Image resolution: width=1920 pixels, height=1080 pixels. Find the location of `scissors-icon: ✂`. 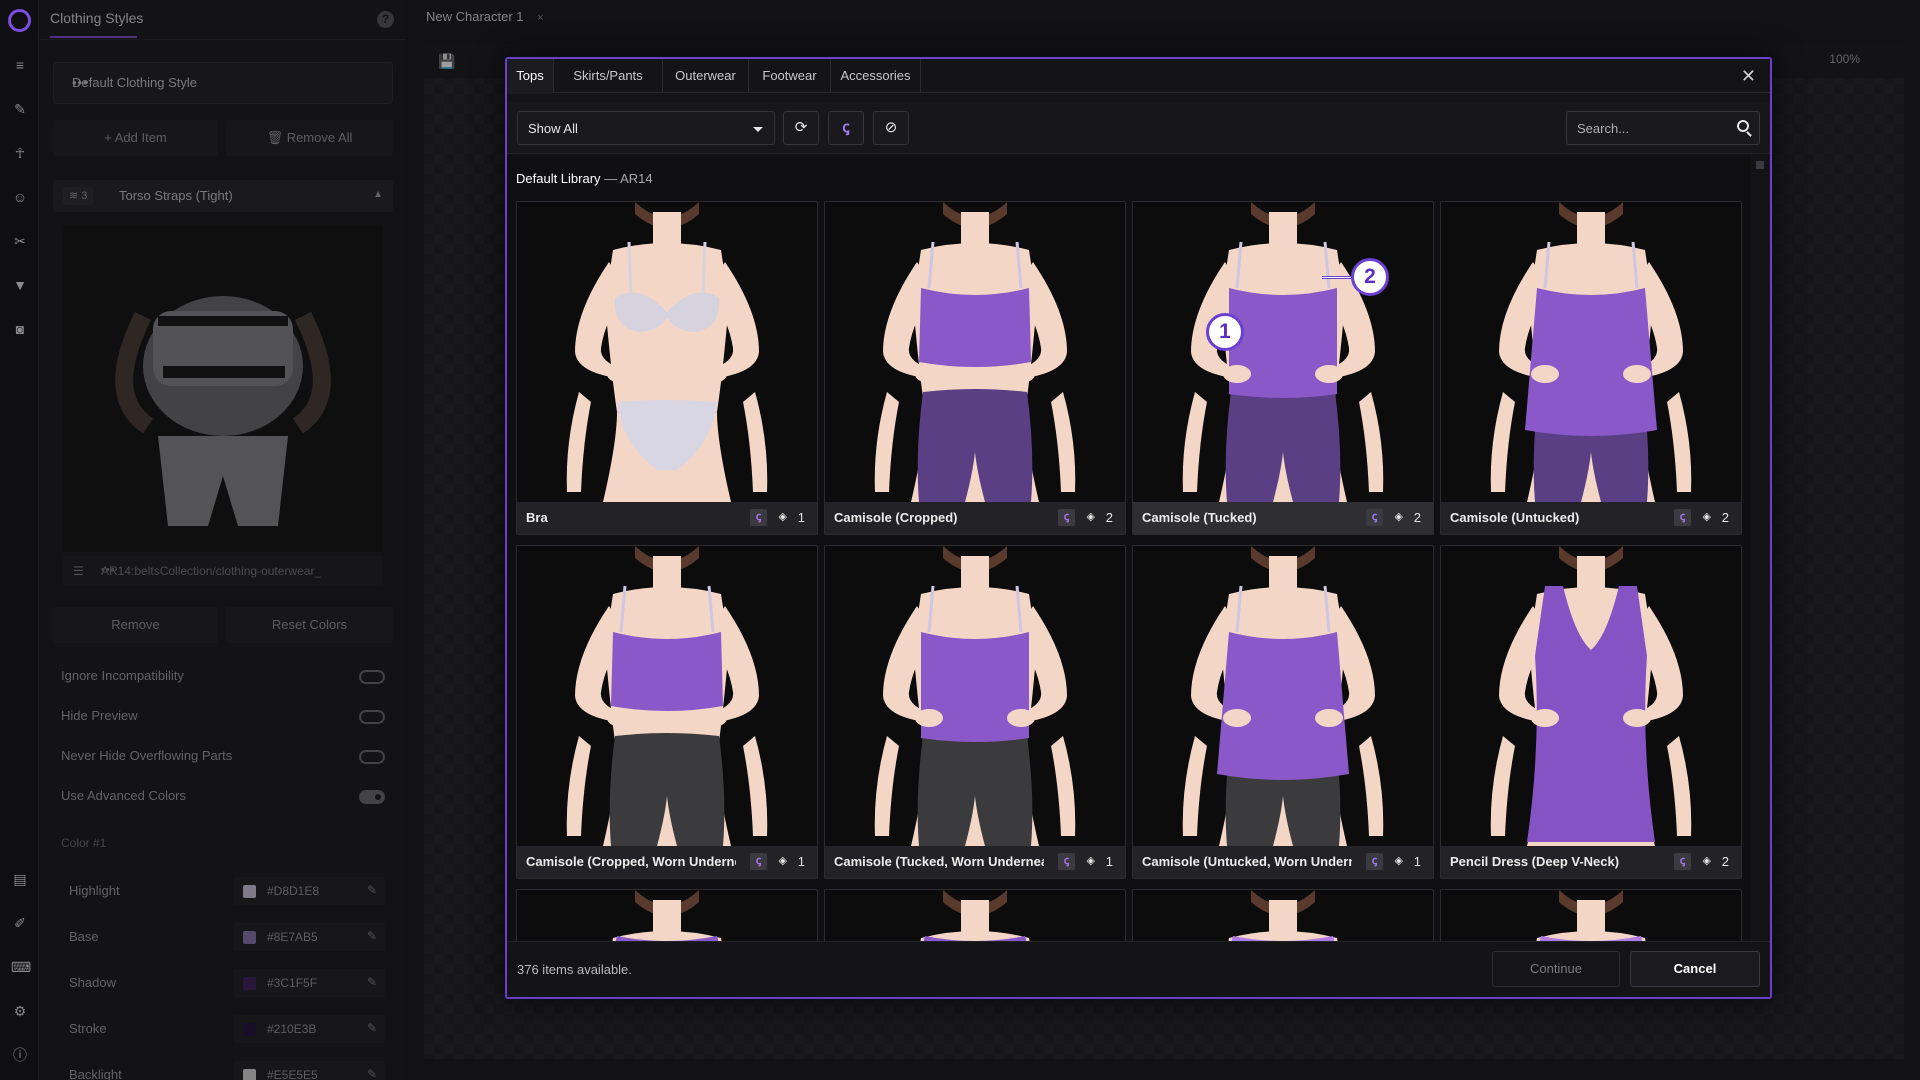

scissors-icon: ✂ is located at coordinates (20, 241).